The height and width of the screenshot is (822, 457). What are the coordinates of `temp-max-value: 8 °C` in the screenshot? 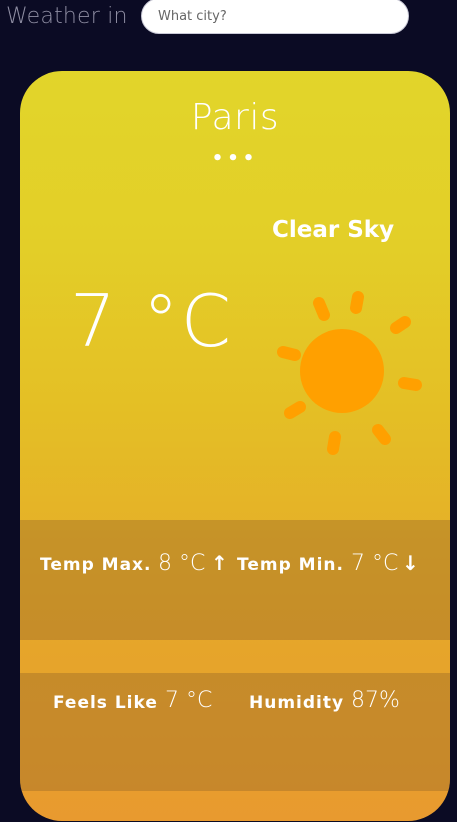 It's located at (182, 563).